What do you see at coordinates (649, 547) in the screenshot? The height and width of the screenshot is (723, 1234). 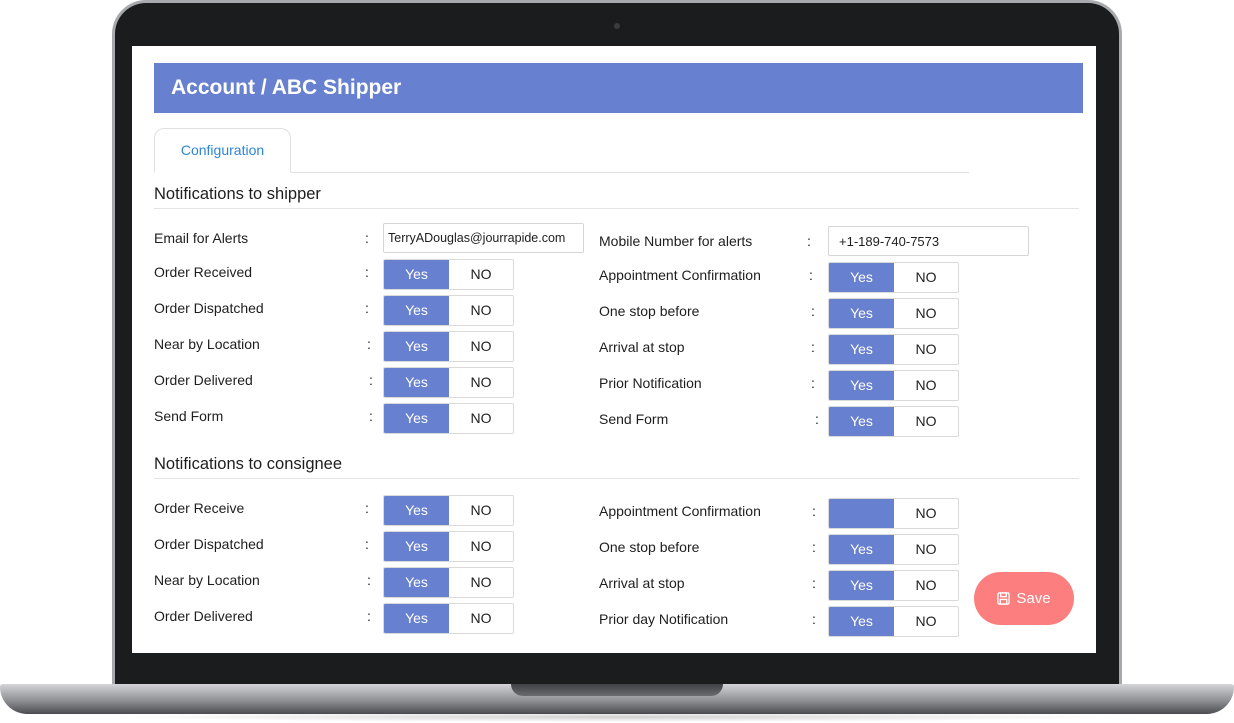 I see `consignee-right-label: One stop before` at bounding box center [649, 547].